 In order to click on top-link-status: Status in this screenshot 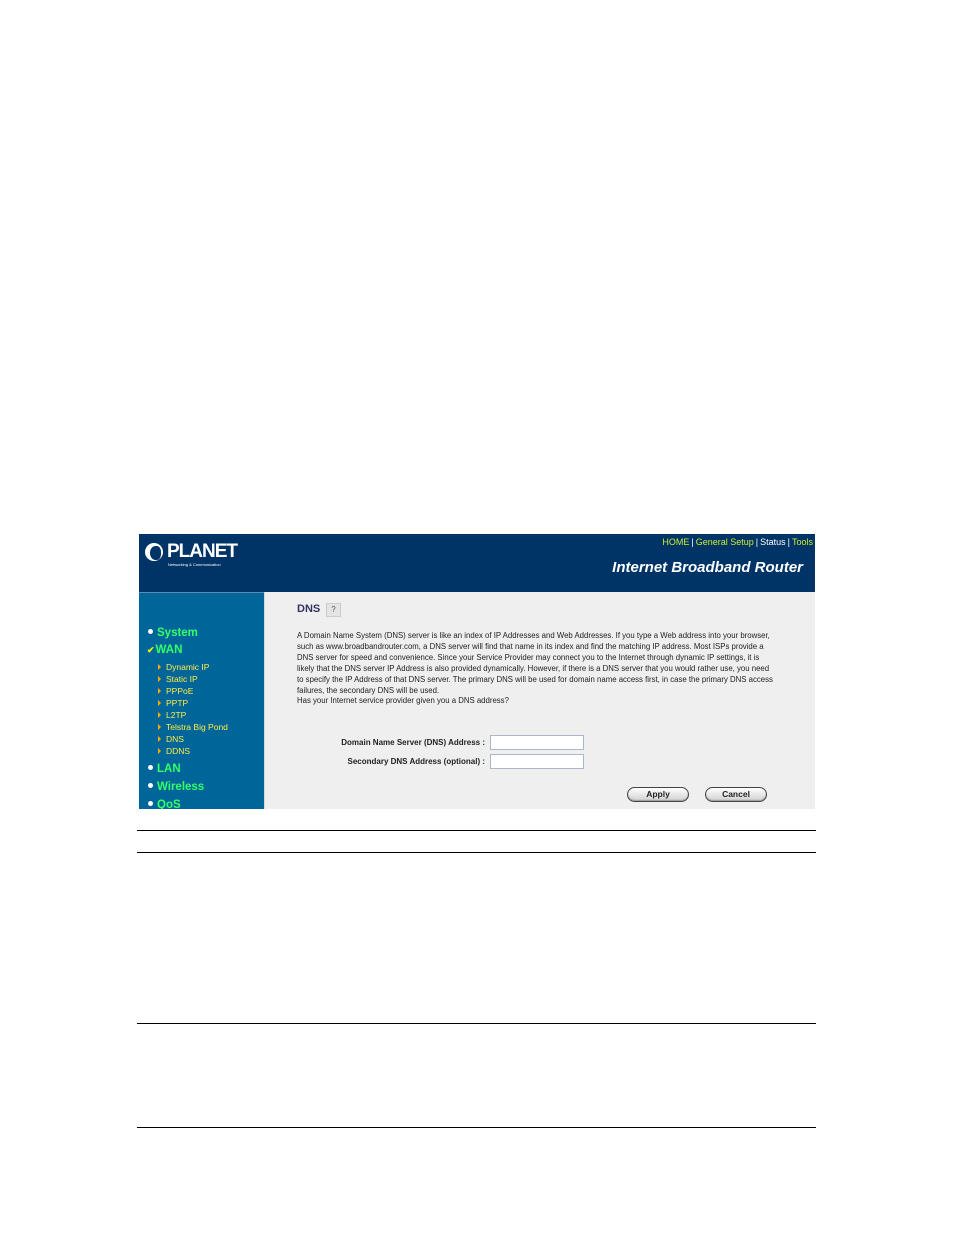, I will do `click(773, 542)`.